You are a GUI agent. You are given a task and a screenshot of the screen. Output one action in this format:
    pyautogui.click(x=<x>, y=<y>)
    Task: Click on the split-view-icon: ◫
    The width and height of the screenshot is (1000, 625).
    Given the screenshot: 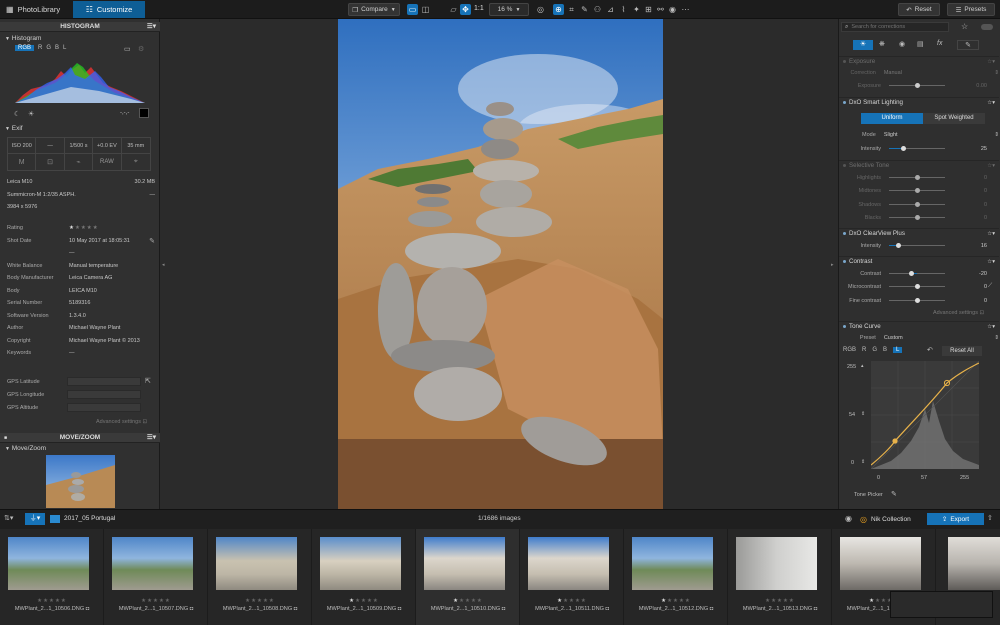 What is the action you would take?
    pyautogui.click(x=425, y=9)
    